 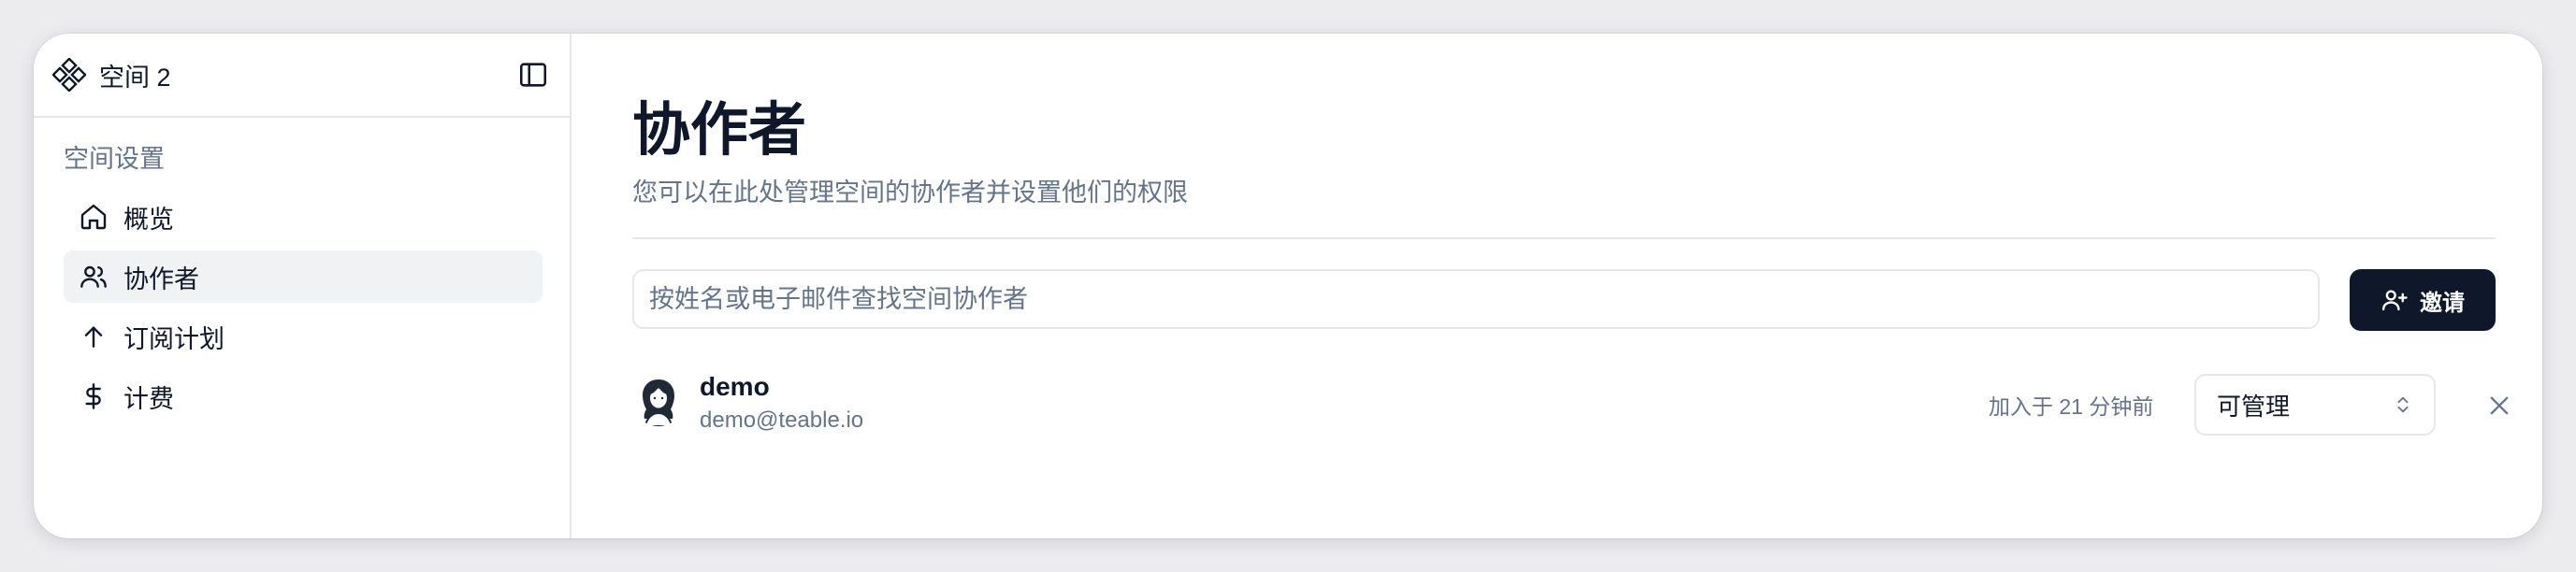 I want to click on role-select: 可管理, so click(x=2315, y=405).